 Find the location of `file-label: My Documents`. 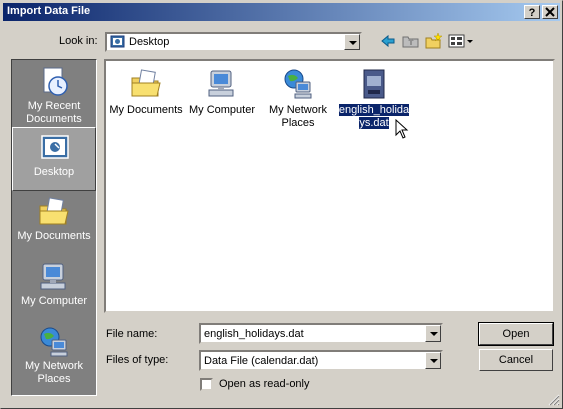

file-label: My Documents is located at coordinates (146, 110).